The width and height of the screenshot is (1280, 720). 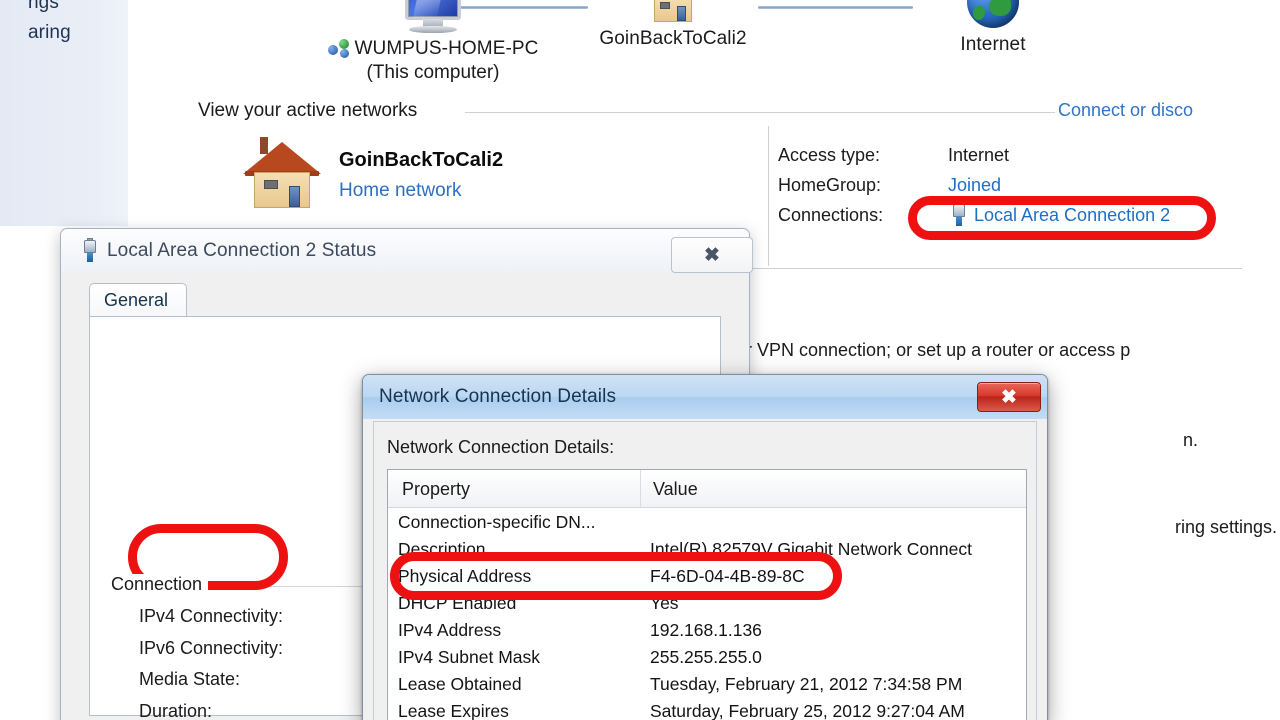 I want to click on row-property: Lease Obtained, so click(x=460, y=684).